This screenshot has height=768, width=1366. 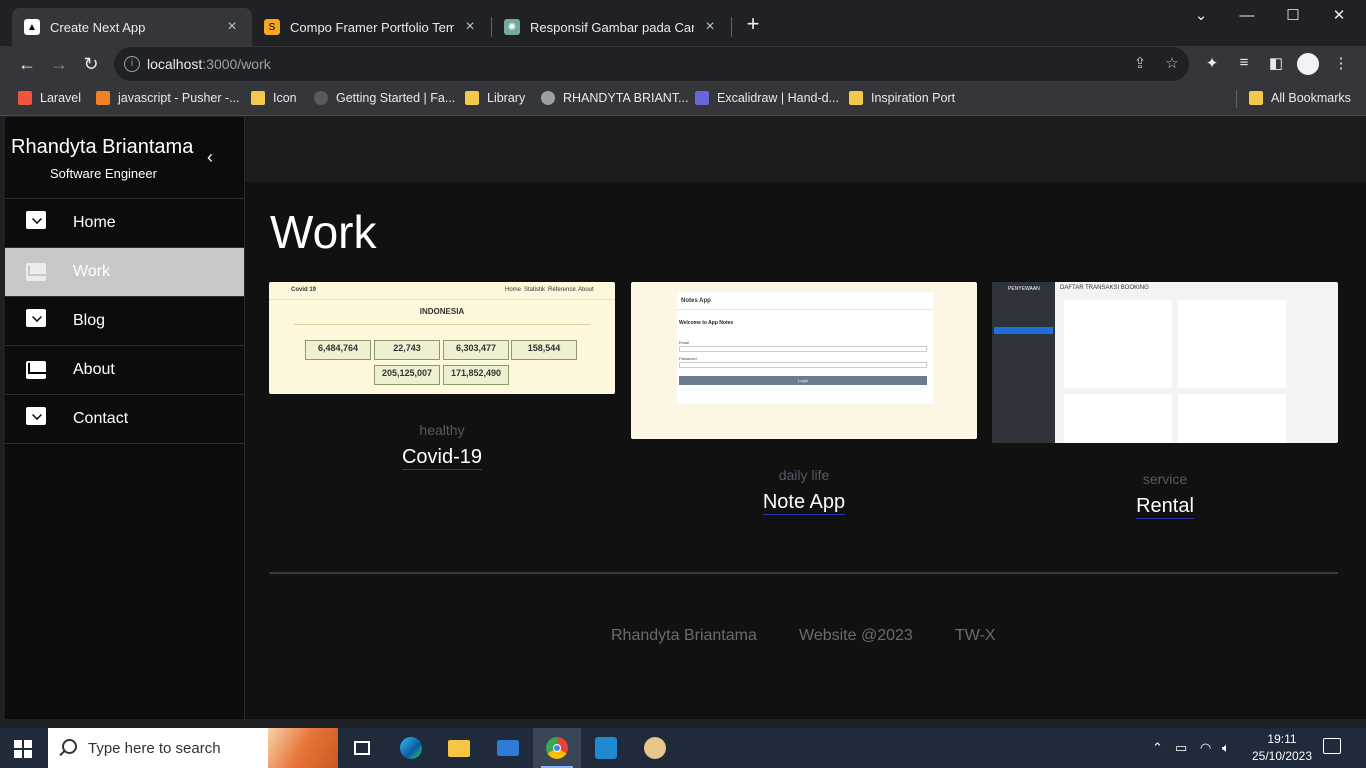 I want to click on card-title: Rental, so click(x=1165, y=507).